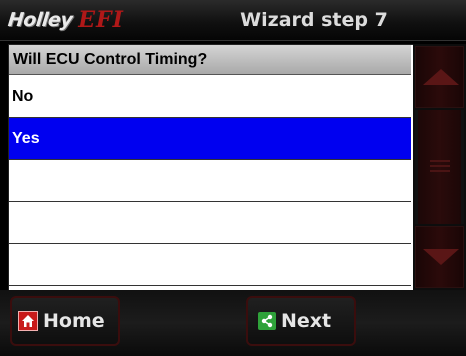 The height and width of the screenshot is (356, 466). I want to click on list-header: Will ECU Control Timing?, so click(210, 60).